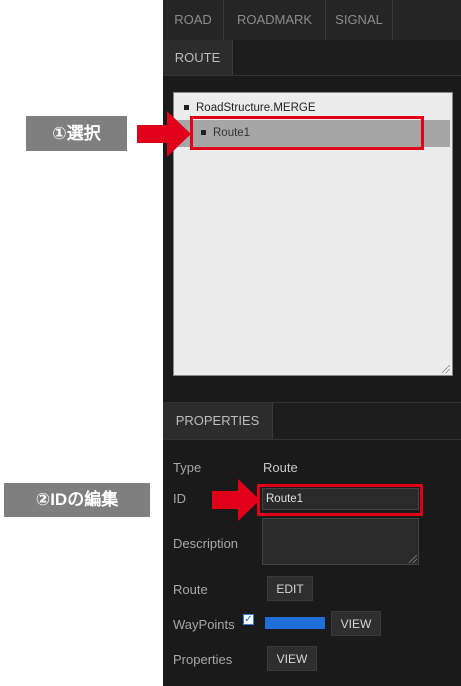  What do you see at coordinates (280, 467) in the screenshot?
I see `type-value: Route` at bounding box center [280, 467].